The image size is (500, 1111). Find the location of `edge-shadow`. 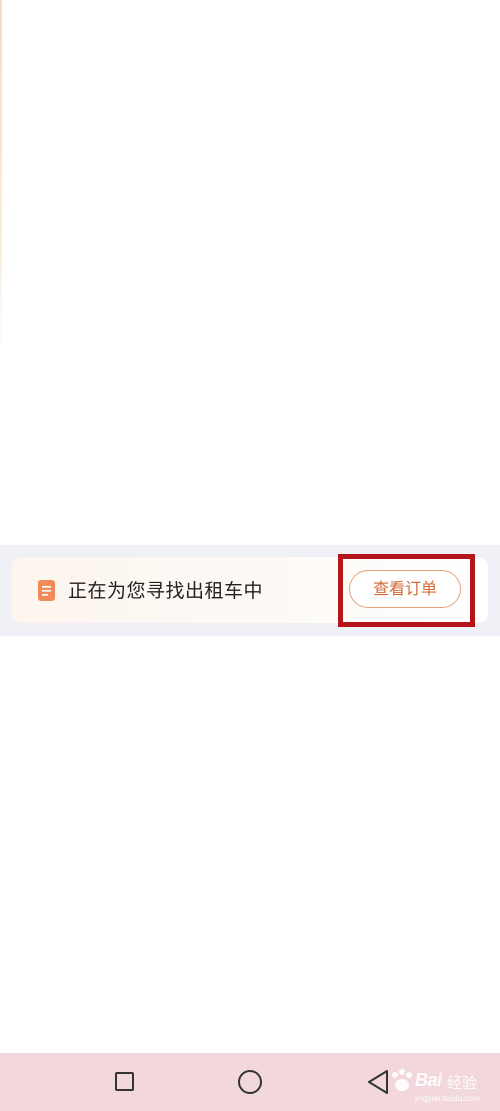

edge-shadow is located at coordinates (1, 180).